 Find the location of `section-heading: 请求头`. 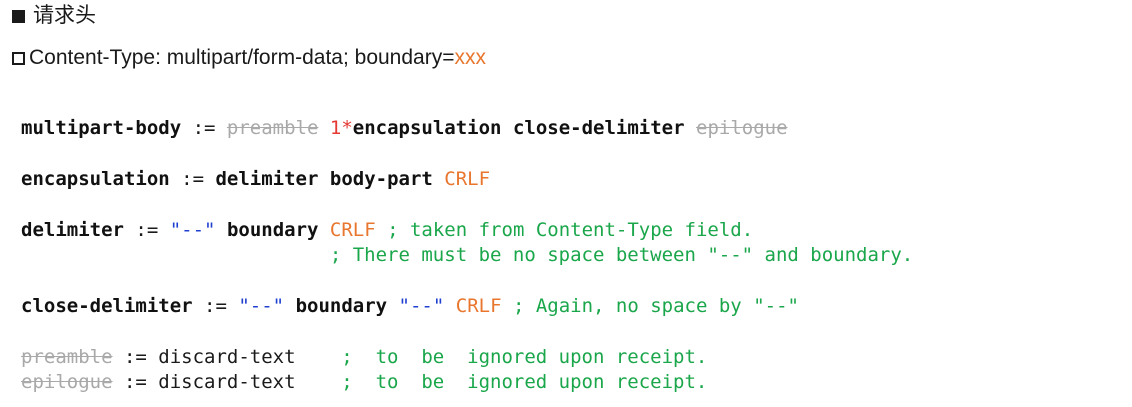

section-heading: 请求头 is located at coordinates (53, 16).